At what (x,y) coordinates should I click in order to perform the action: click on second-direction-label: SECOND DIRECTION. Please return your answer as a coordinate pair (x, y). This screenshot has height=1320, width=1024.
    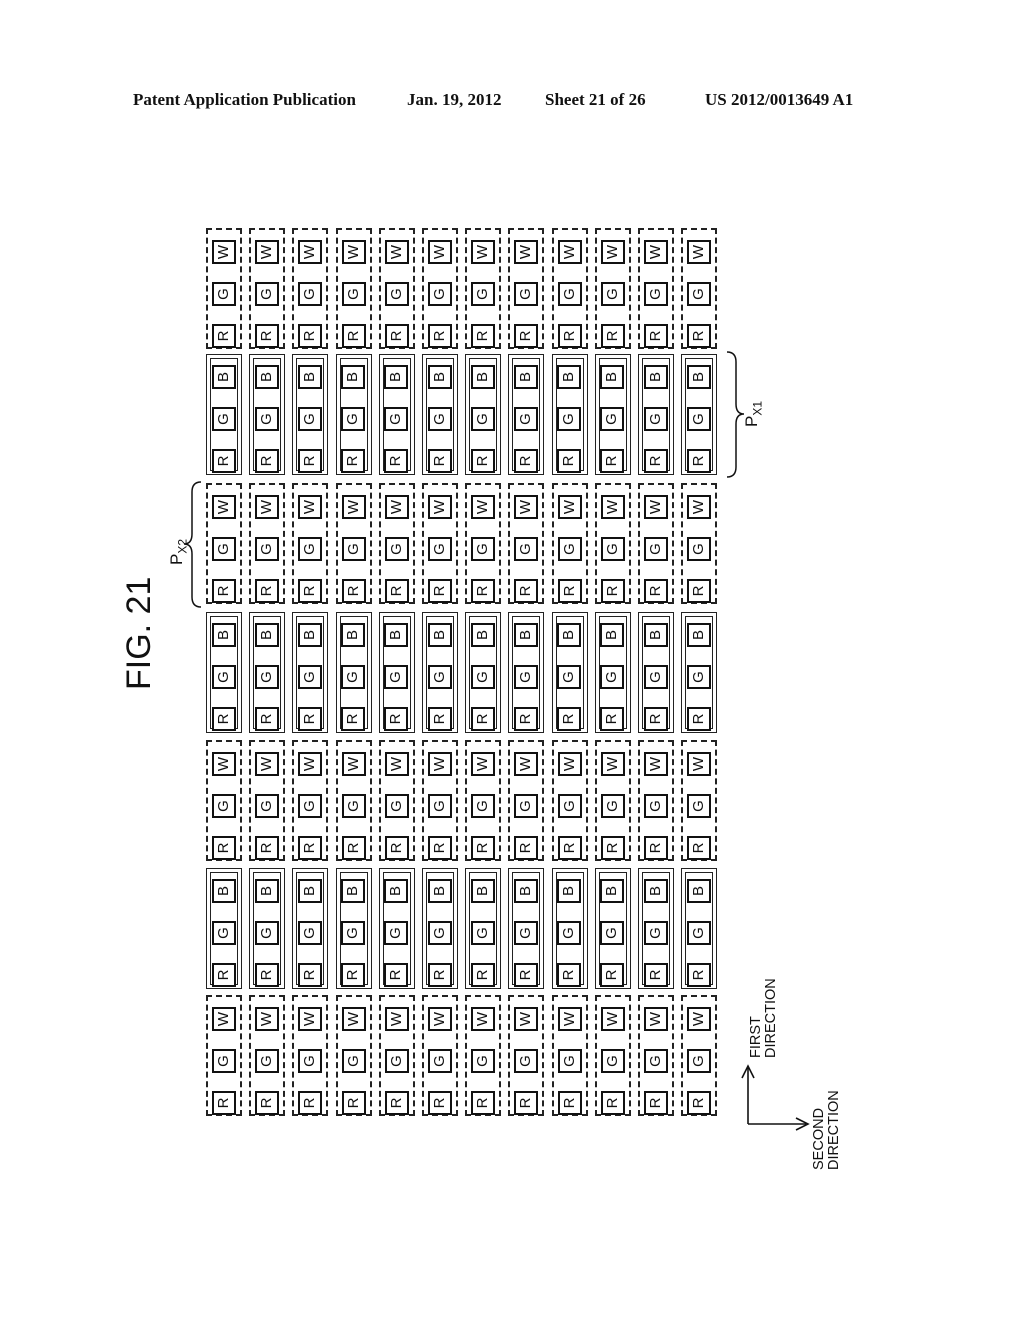
    Looking at the image, I should click on (826, 1130).